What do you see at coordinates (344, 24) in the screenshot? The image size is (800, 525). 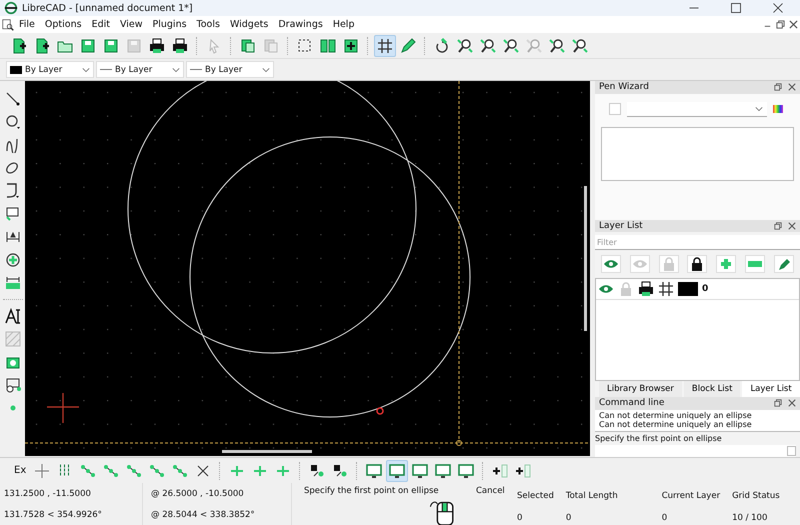 I see `menu-item: Help` at bounding box center [344, 24].